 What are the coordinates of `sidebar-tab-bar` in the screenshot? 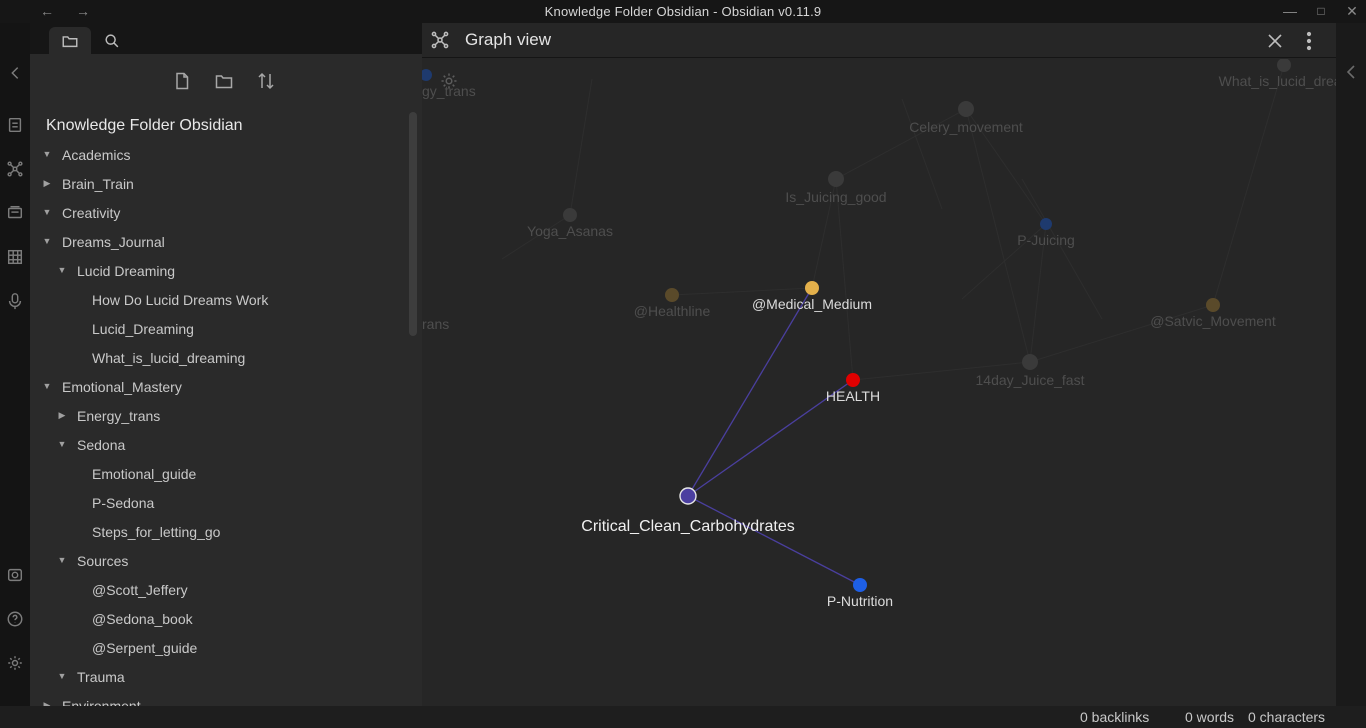 It's located at (226, 38).